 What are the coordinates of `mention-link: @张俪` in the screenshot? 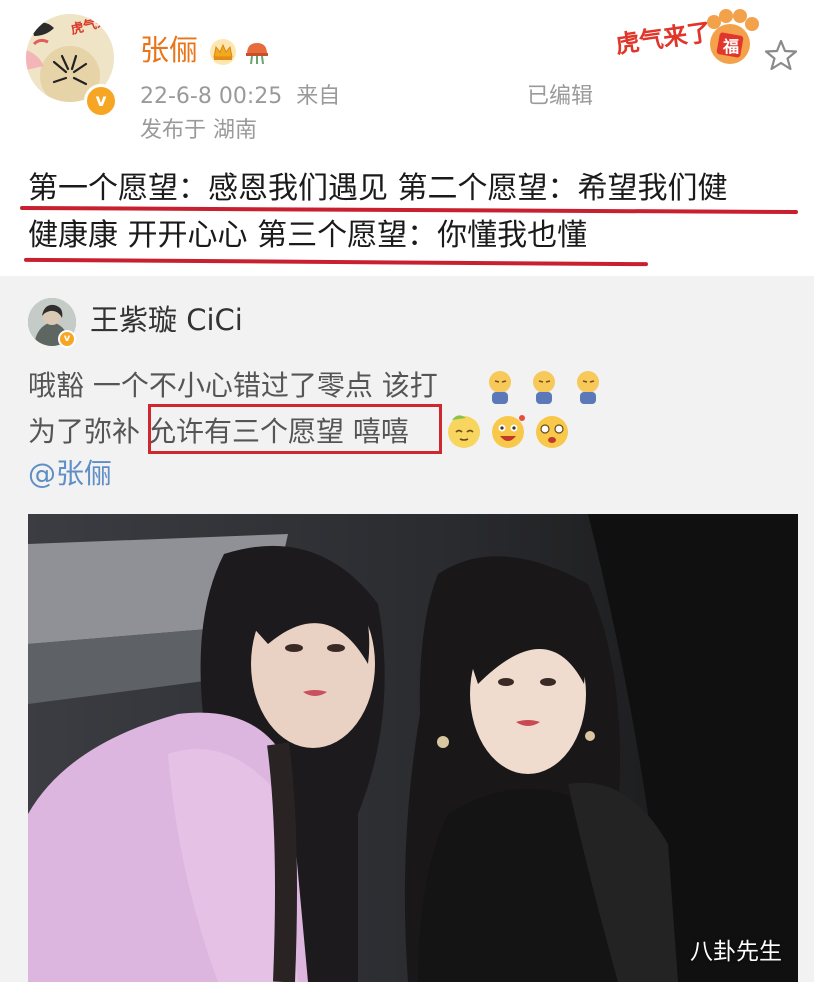 It's located at (70, 474).